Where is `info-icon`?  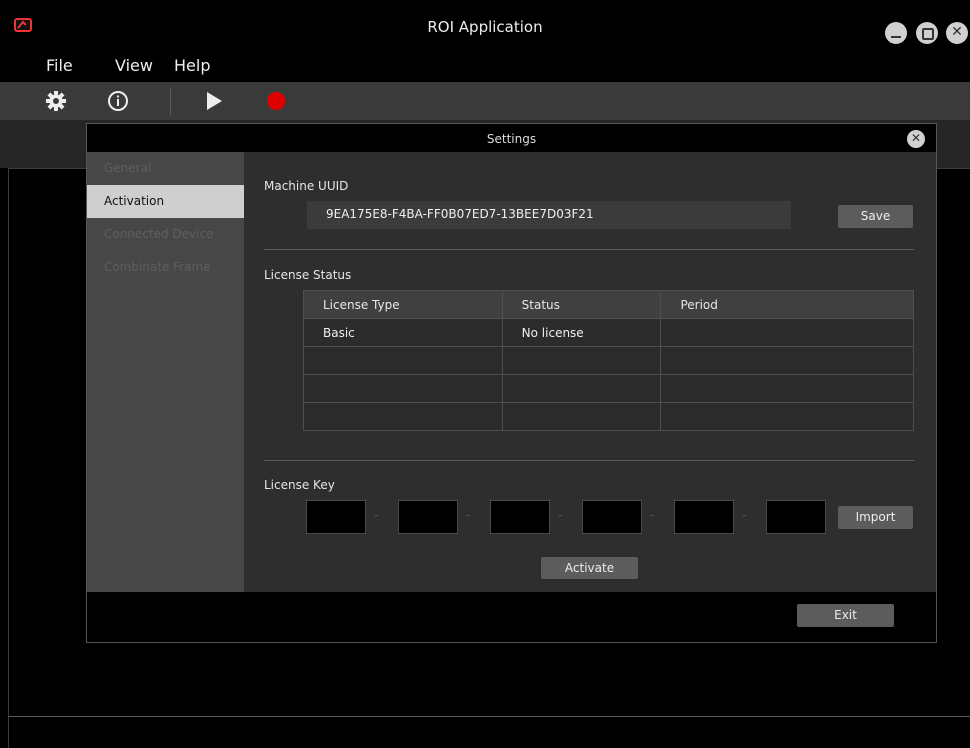 info-icon is located at coordinates (118, 101).